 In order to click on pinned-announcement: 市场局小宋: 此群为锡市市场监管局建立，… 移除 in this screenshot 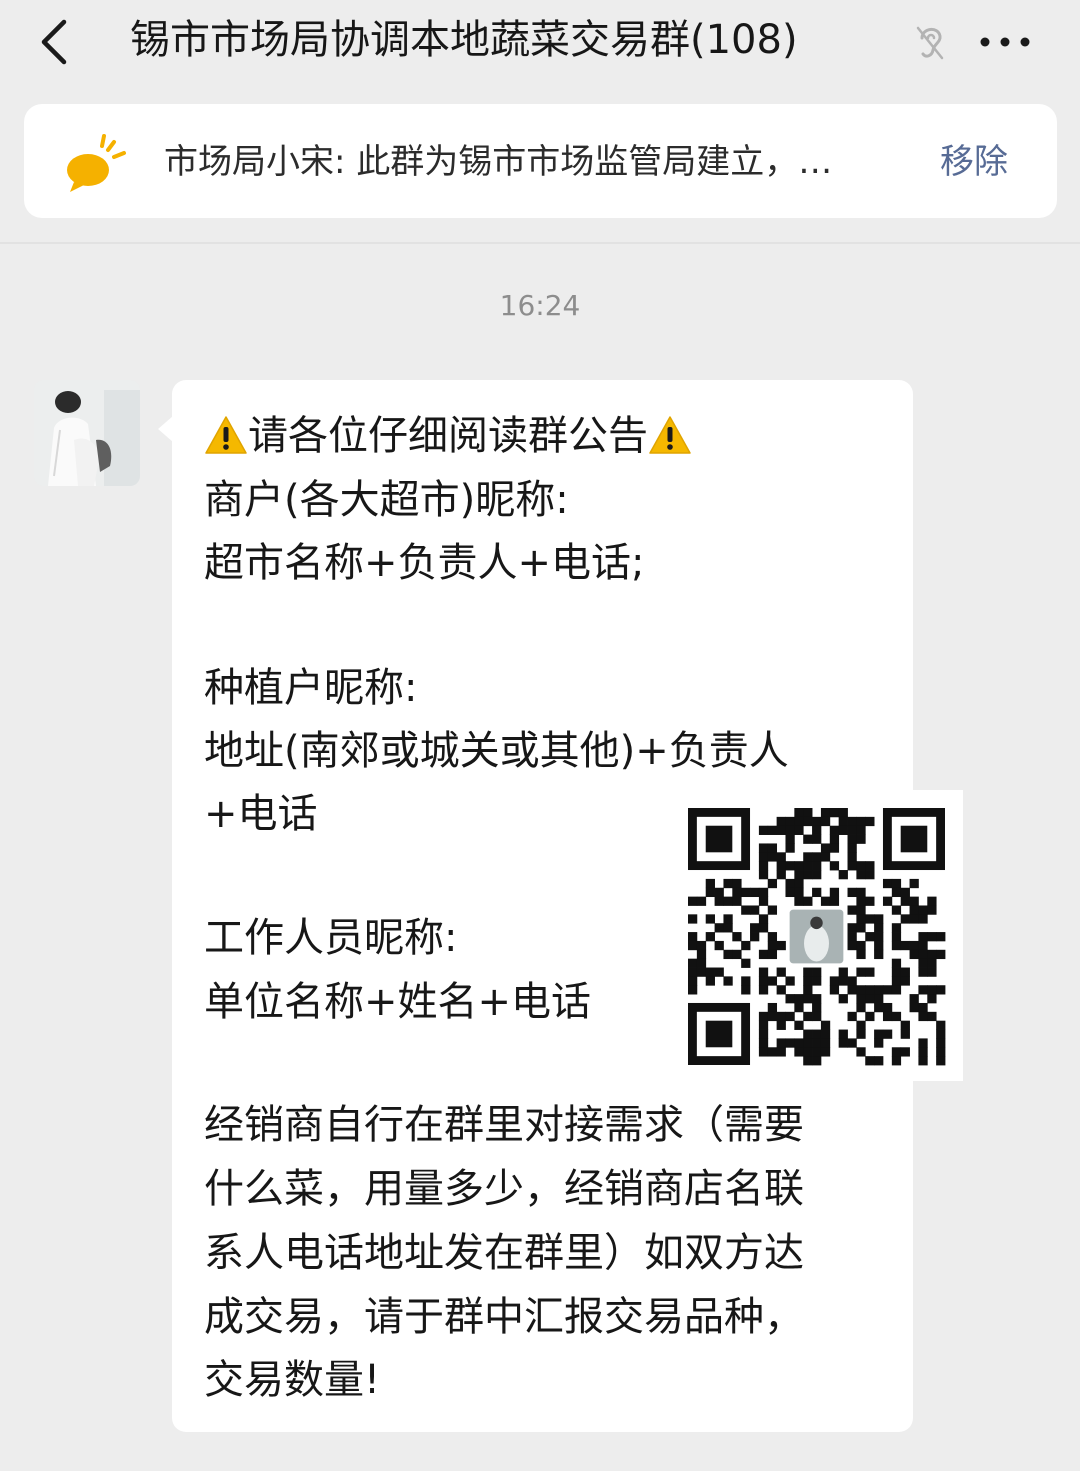, I will do `click(540, 161)`.